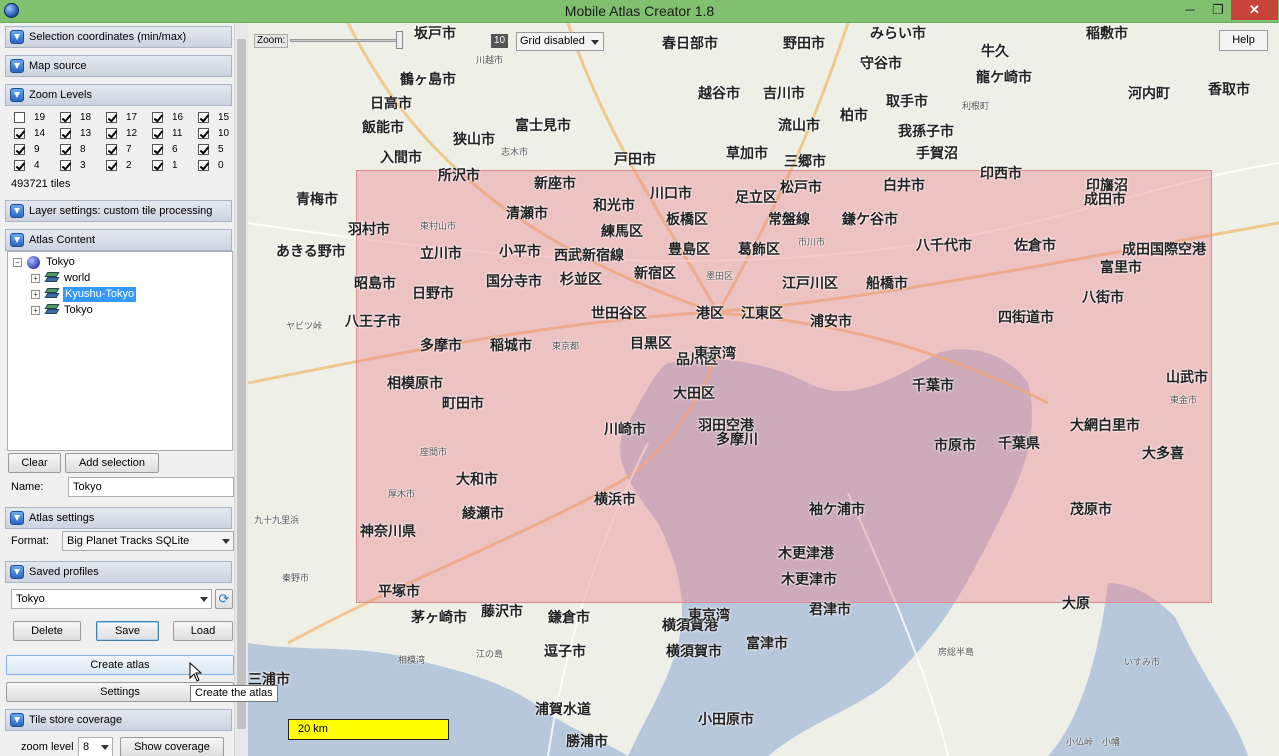 The image size is (1279, 756). What do you see at coordinates (83, 118) in the screenshot?
I see `zoom-level-checkbox: 18` at bounding box center [83, 118].